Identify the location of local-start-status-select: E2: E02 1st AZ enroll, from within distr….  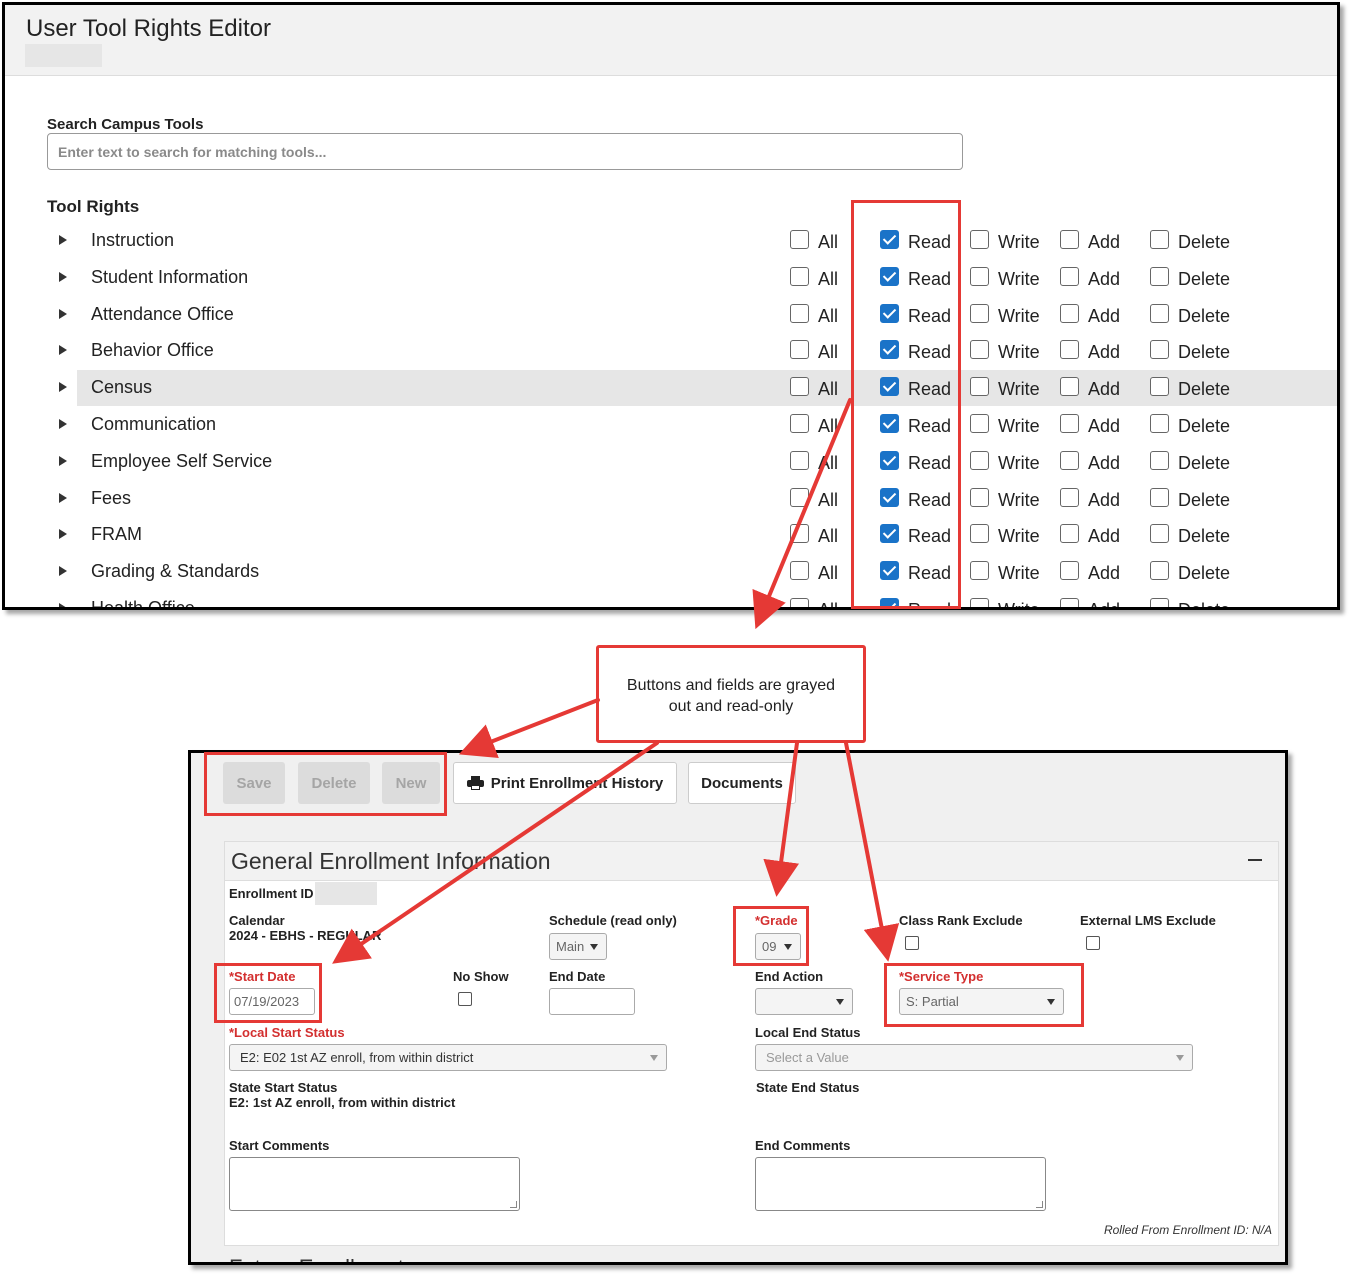
(448, 1057).